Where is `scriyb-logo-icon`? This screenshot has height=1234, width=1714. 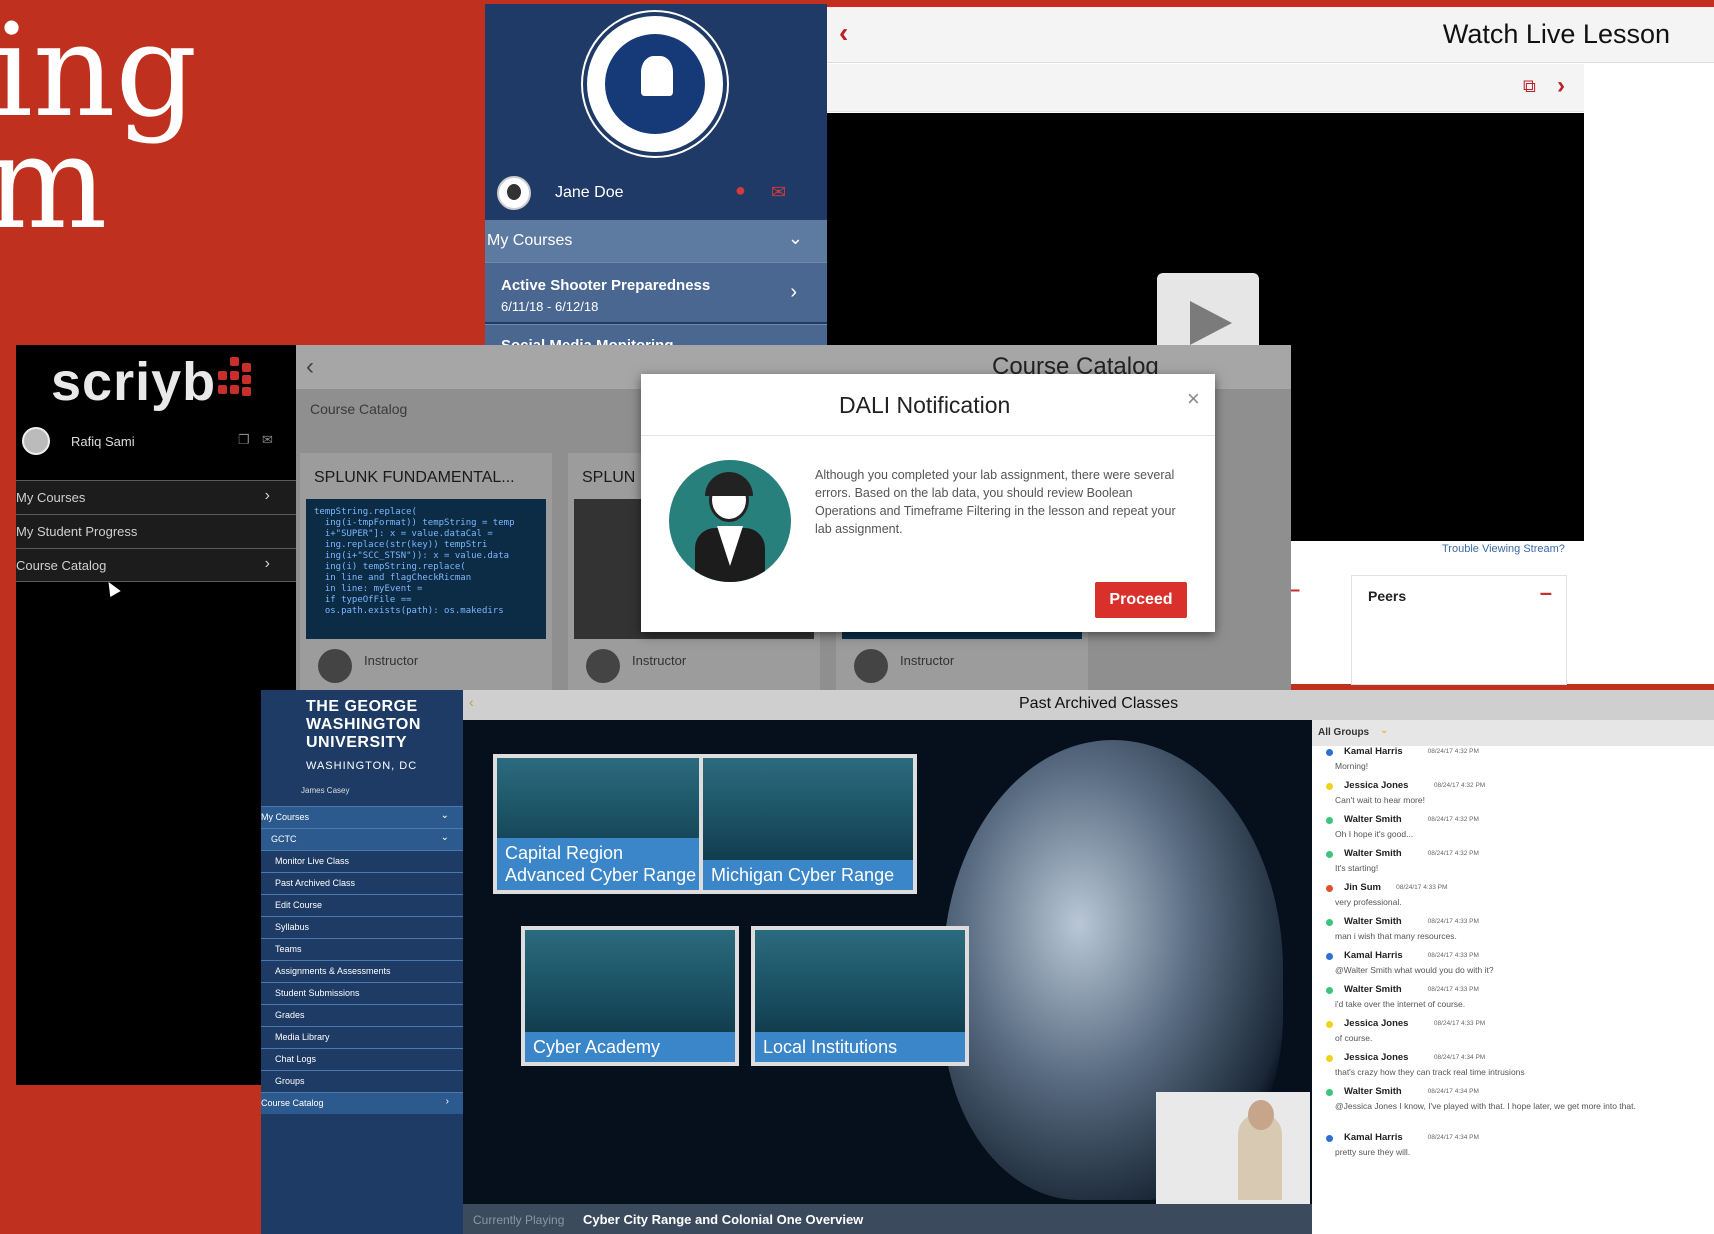 scriyb-logo-icon is located at coordinates (235, 381).